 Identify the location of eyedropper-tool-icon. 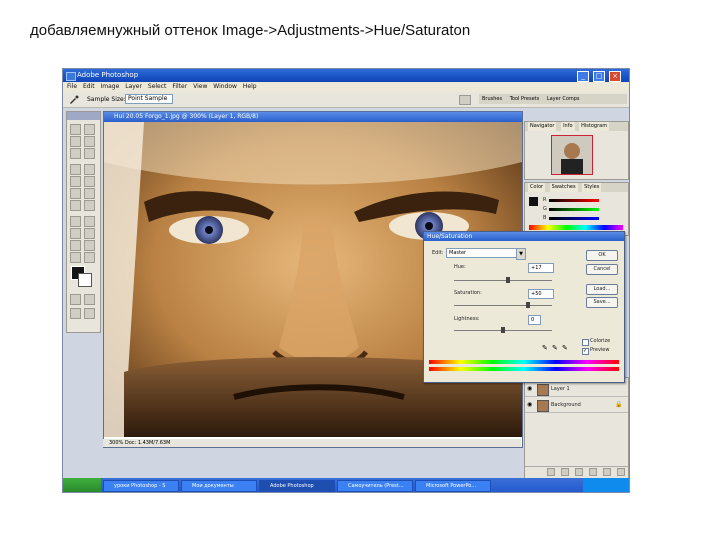
(89, 245).